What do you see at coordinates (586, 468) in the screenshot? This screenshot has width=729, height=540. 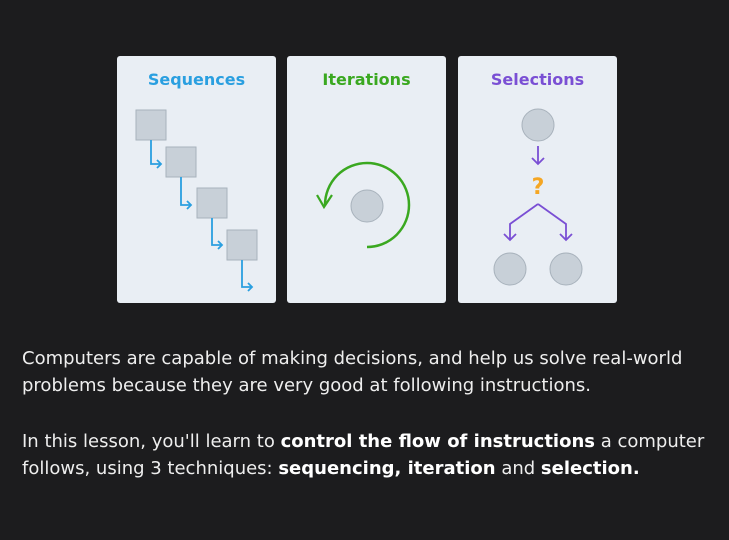 I see `emphasis-selection: selection` at bounding box center [586, 468].